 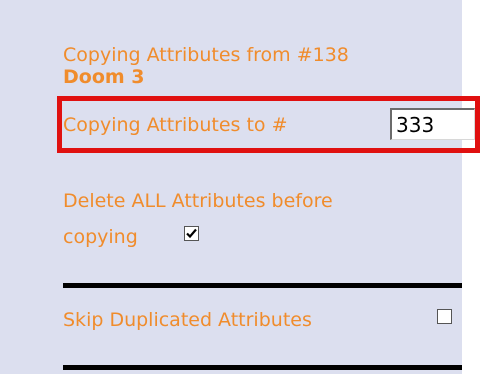 I want to click on copy-from-source-name: Doom 3, so click(x=104, y=77).